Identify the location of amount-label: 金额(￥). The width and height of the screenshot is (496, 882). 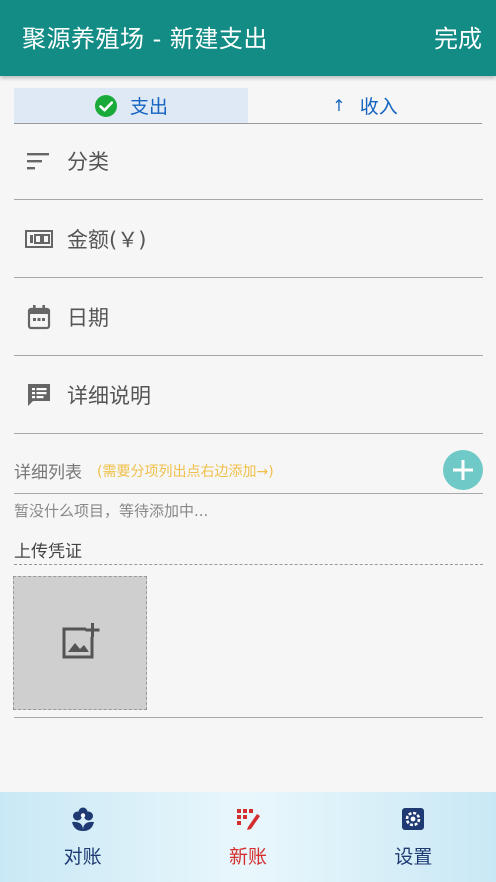
(107, 239).